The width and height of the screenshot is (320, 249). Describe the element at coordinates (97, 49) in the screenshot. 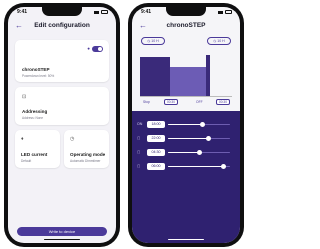

I see `enable-toggle` at that location.